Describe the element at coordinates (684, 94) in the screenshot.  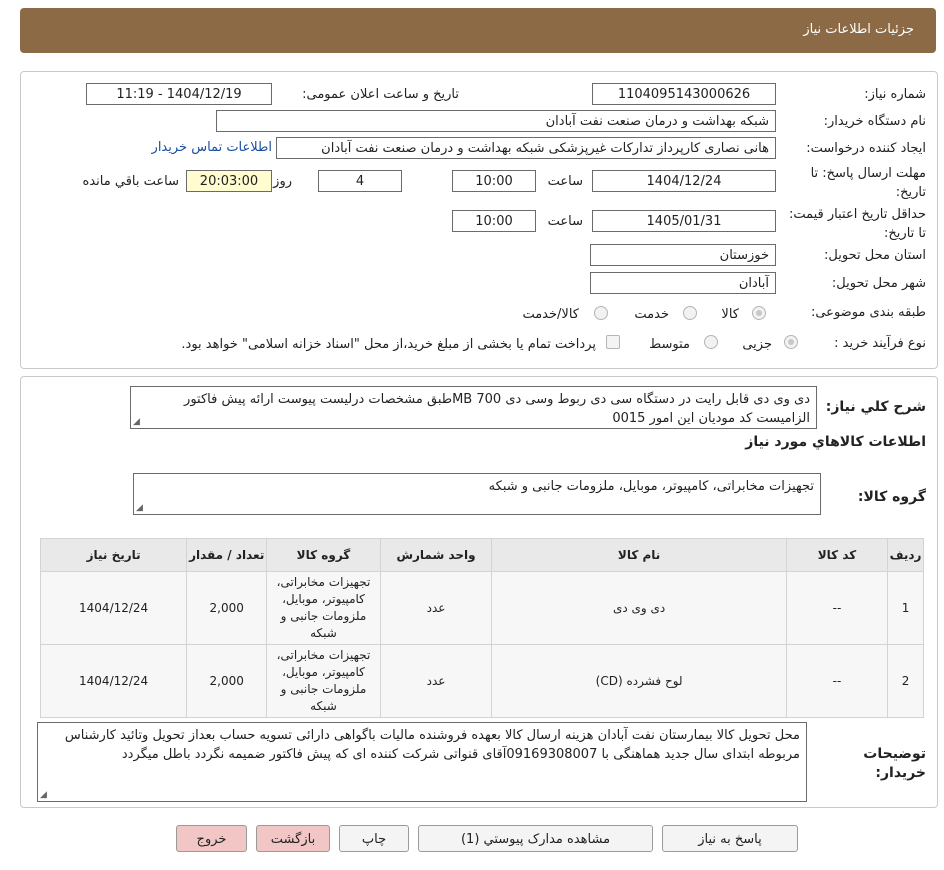
I see `need-number-field: 1104095143000626` at that location.